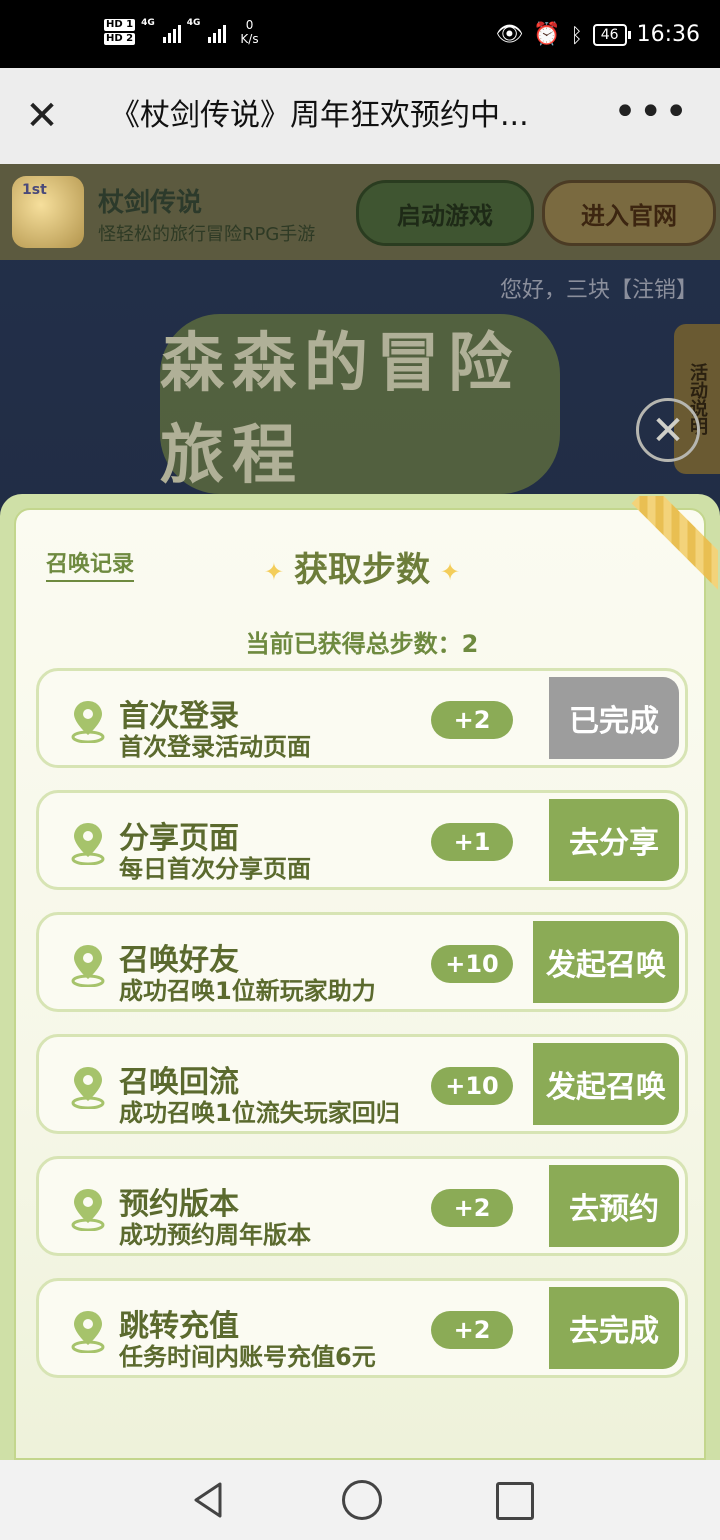 This screenshot has width=720, height=1540. What do you see at coordinates (259, 1113) in the screenshot?
I see `task-description: 成功召唤1位流失玩家回归` at bounding box center [259, 1113].